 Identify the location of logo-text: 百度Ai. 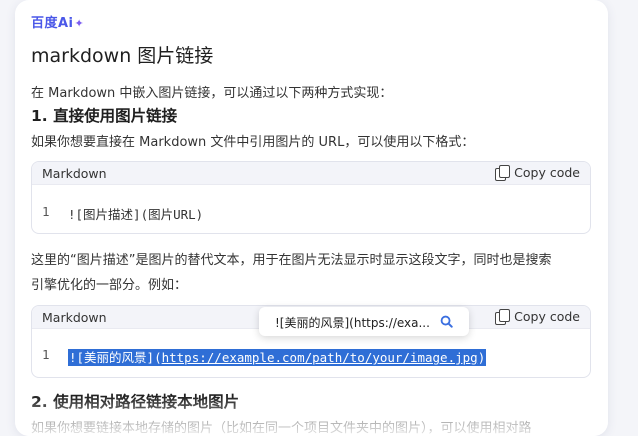
(52, 23).